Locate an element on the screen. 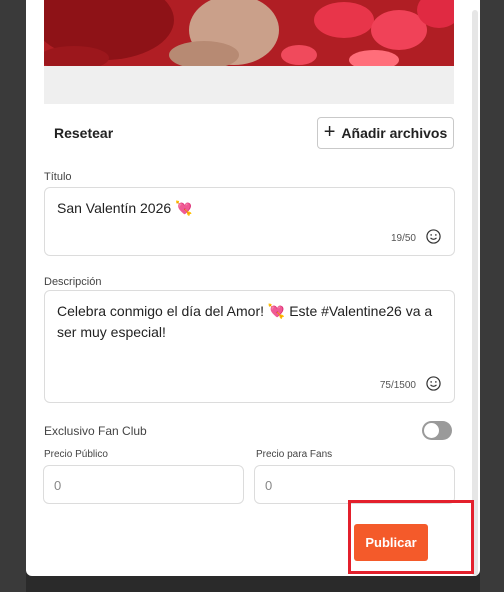 The width and height of the screenshot is (504, 592). modal-backdrop-left is located at coordinates (13, 296).